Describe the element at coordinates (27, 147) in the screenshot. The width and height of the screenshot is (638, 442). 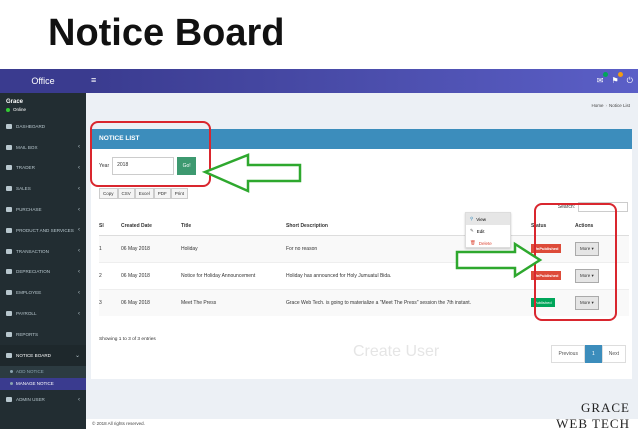
I see `sidebar-item-label: MAIL BOX` at that location.